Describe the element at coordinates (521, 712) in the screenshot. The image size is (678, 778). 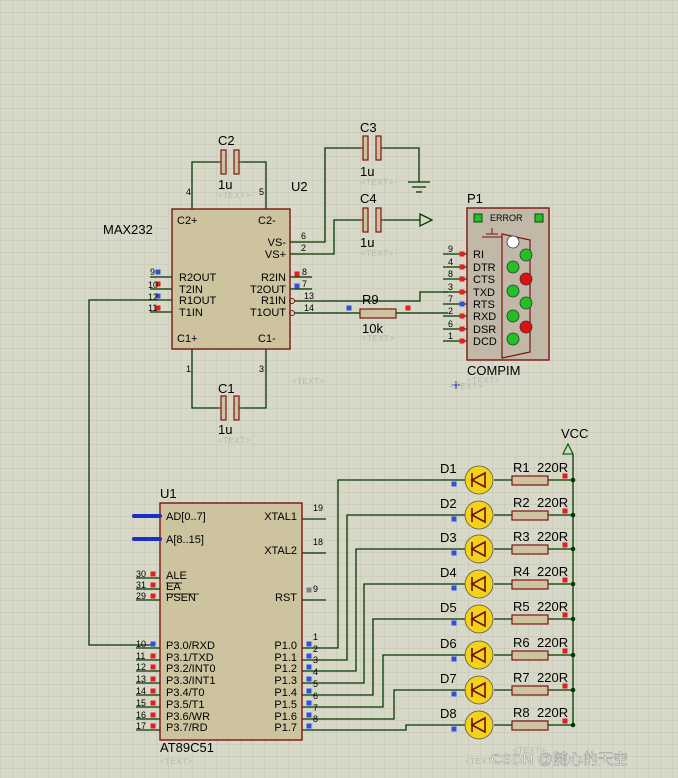
I see `resistor-ref: R8` at that location.